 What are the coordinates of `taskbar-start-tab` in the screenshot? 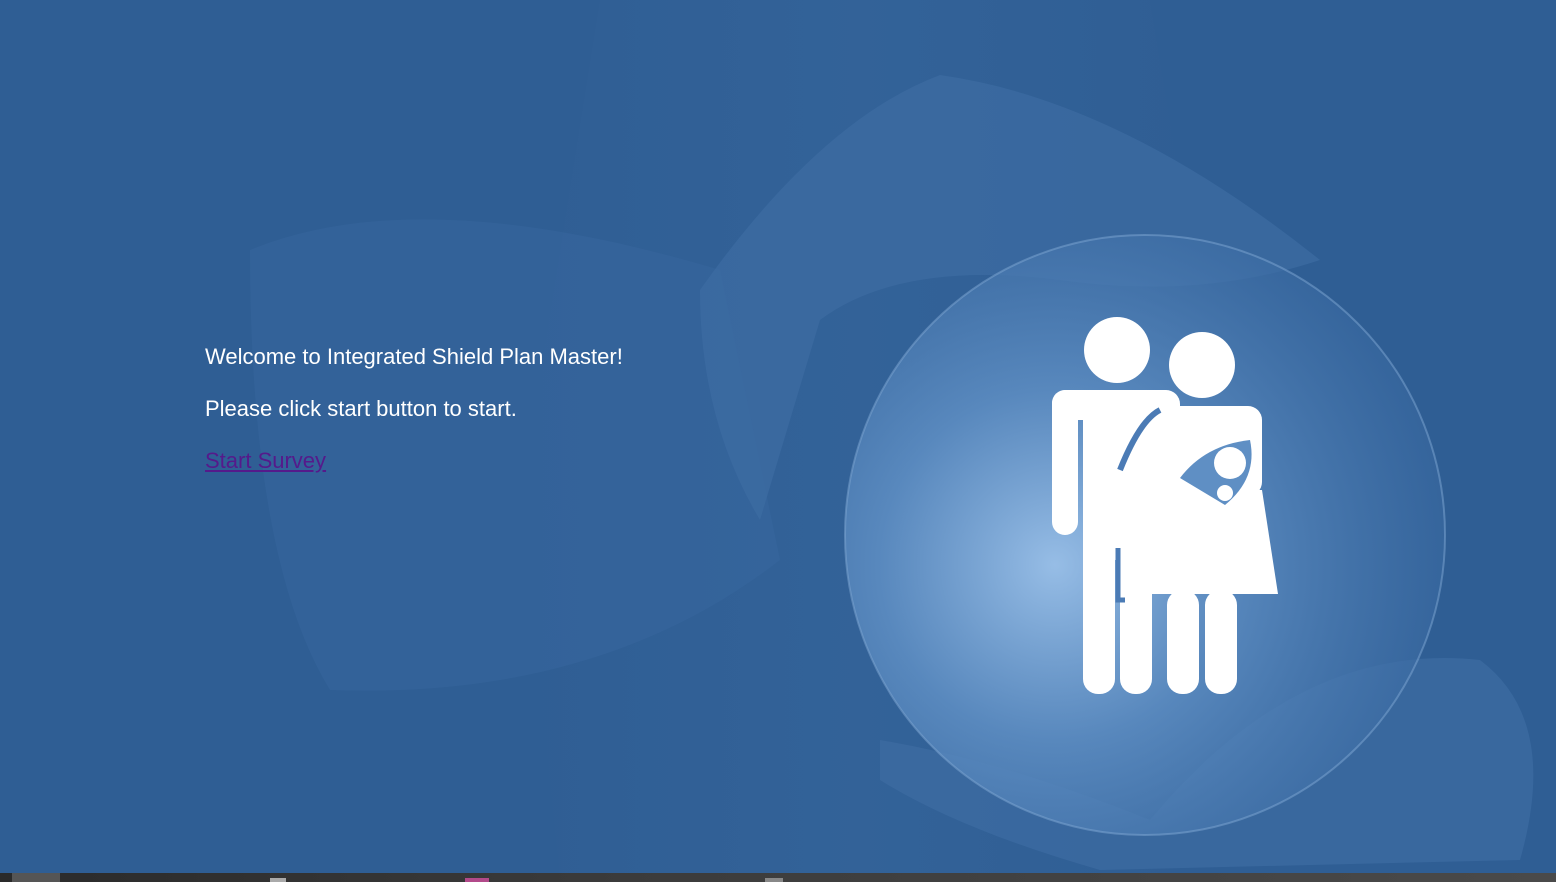 It's located at (36, 877).